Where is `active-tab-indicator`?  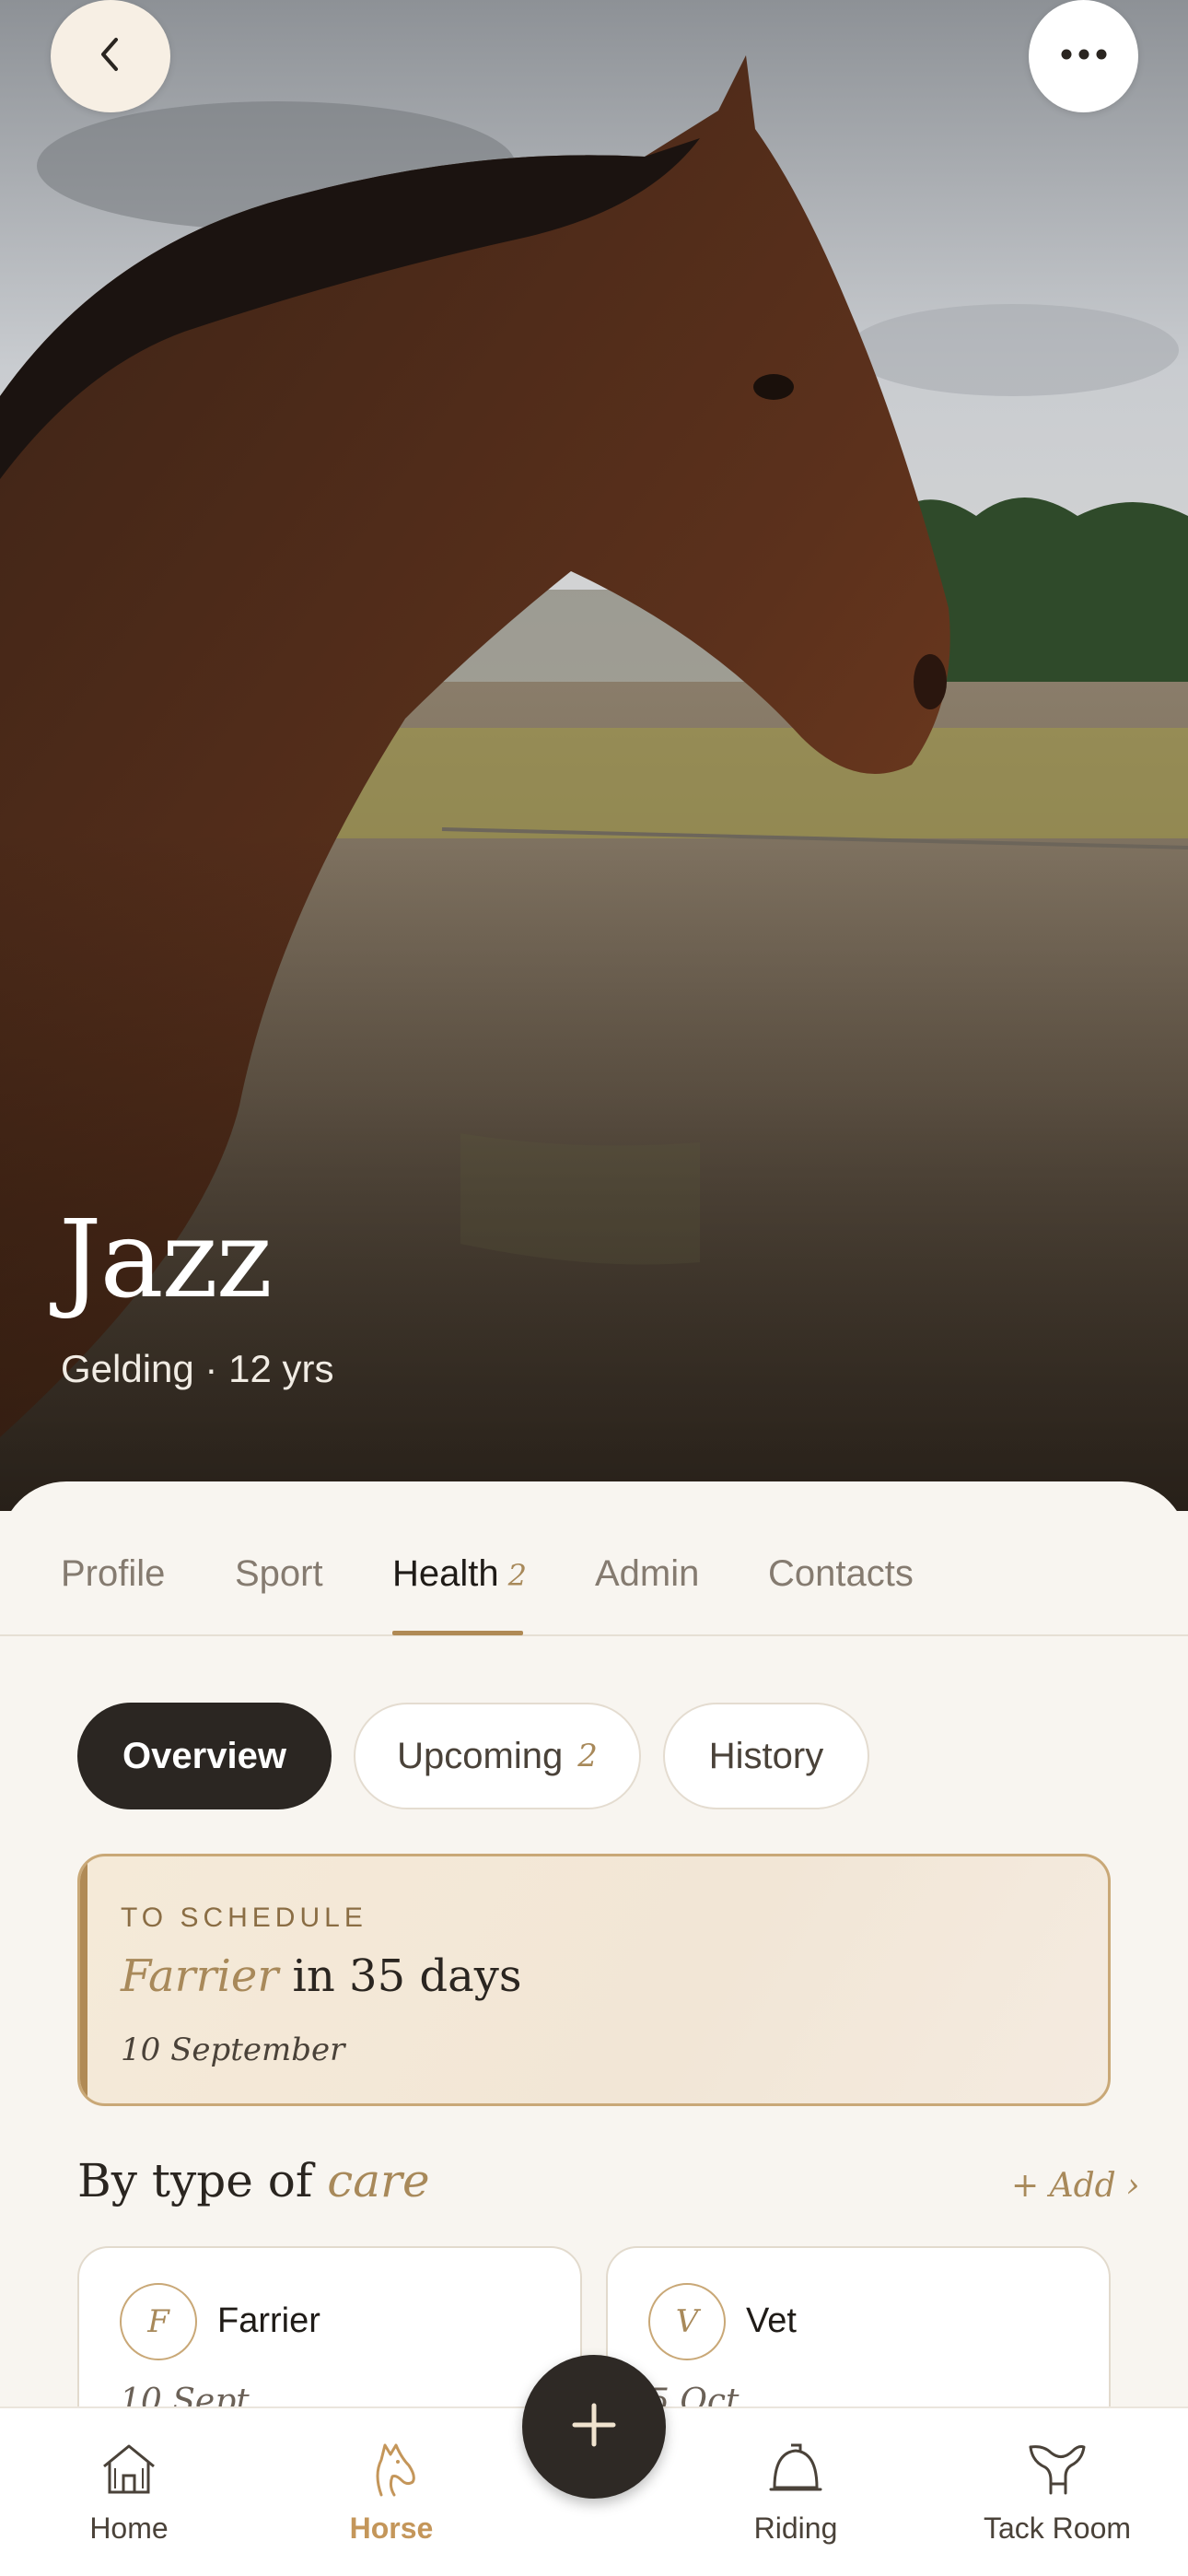
active-tab-indicator is located at coordinates (457, 1633).